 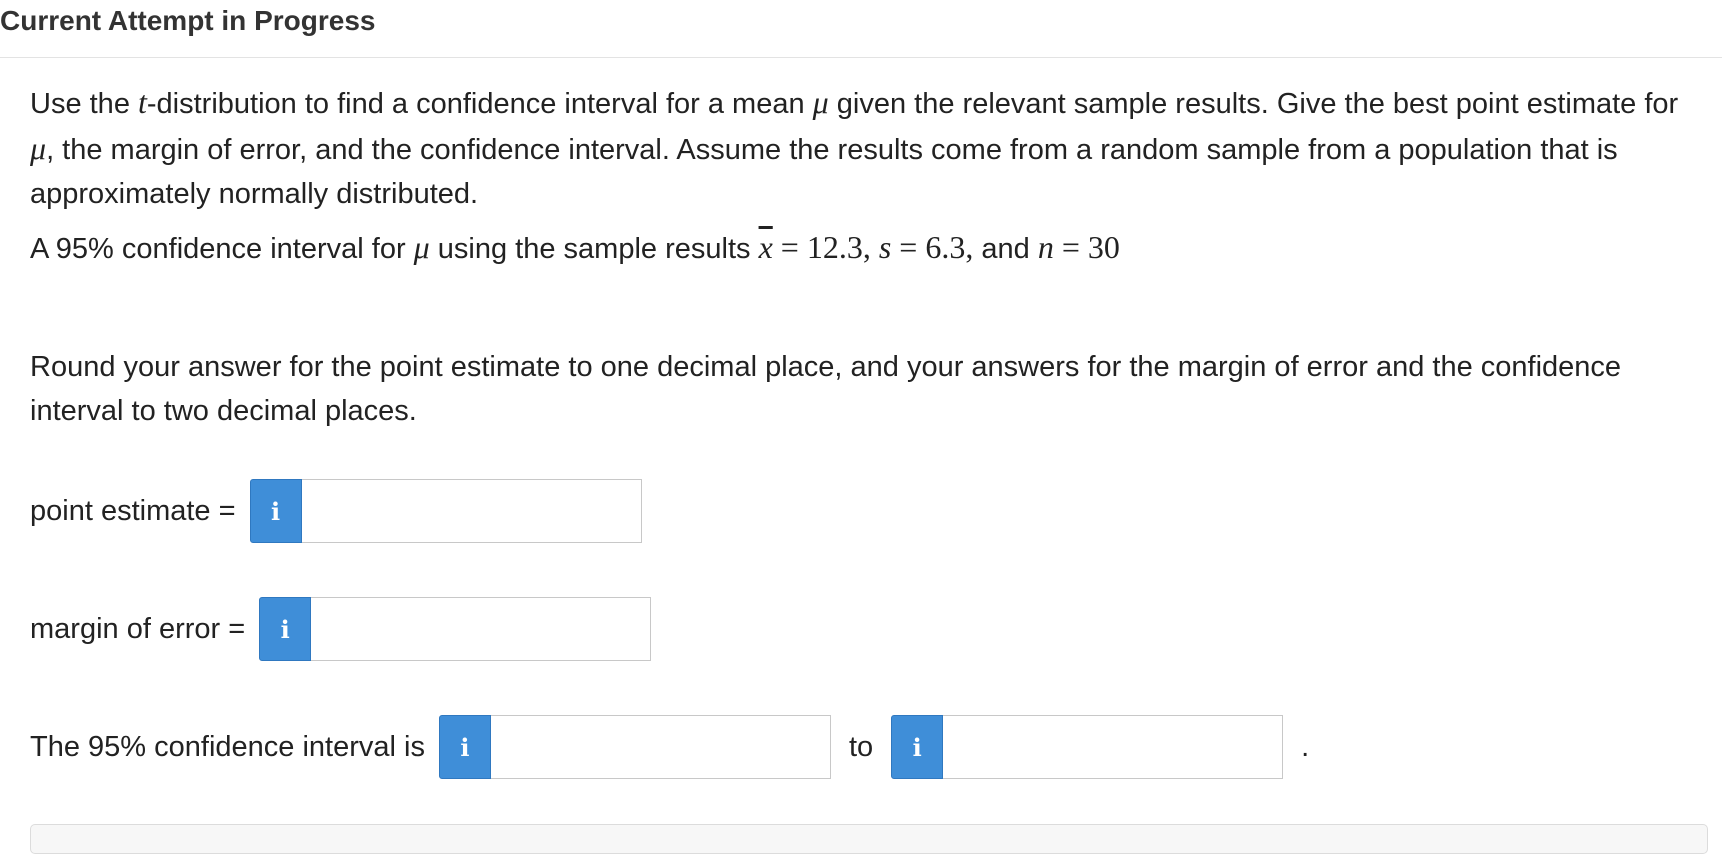 I want to click on confidence-interval-row: The 95% confidence interval is i to i ., so click(x=669, y=747).